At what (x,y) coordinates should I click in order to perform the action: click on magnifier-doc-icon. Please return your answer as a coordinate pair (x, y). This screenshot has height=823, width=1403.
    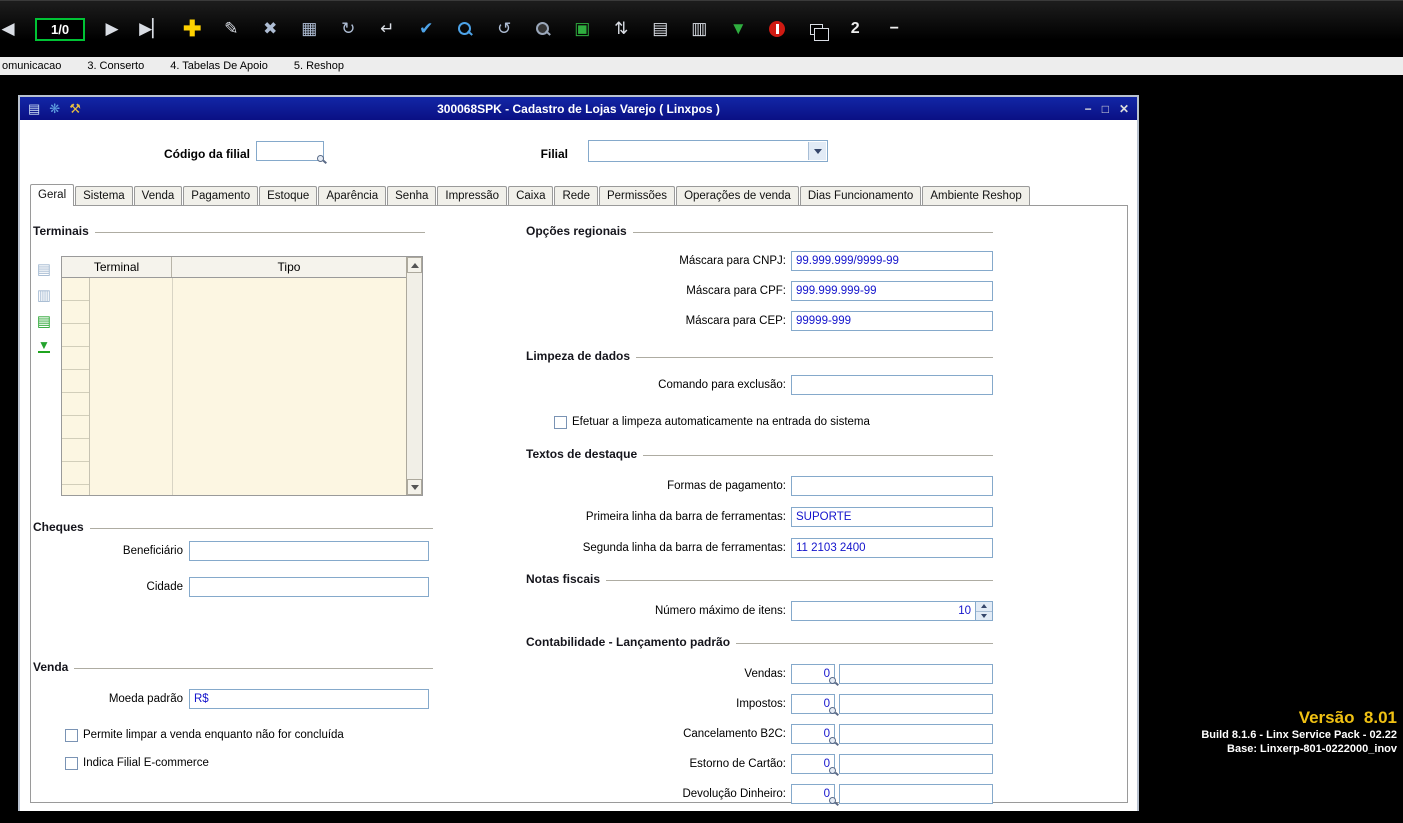
    Looking at the image, I should click on (543, 29).